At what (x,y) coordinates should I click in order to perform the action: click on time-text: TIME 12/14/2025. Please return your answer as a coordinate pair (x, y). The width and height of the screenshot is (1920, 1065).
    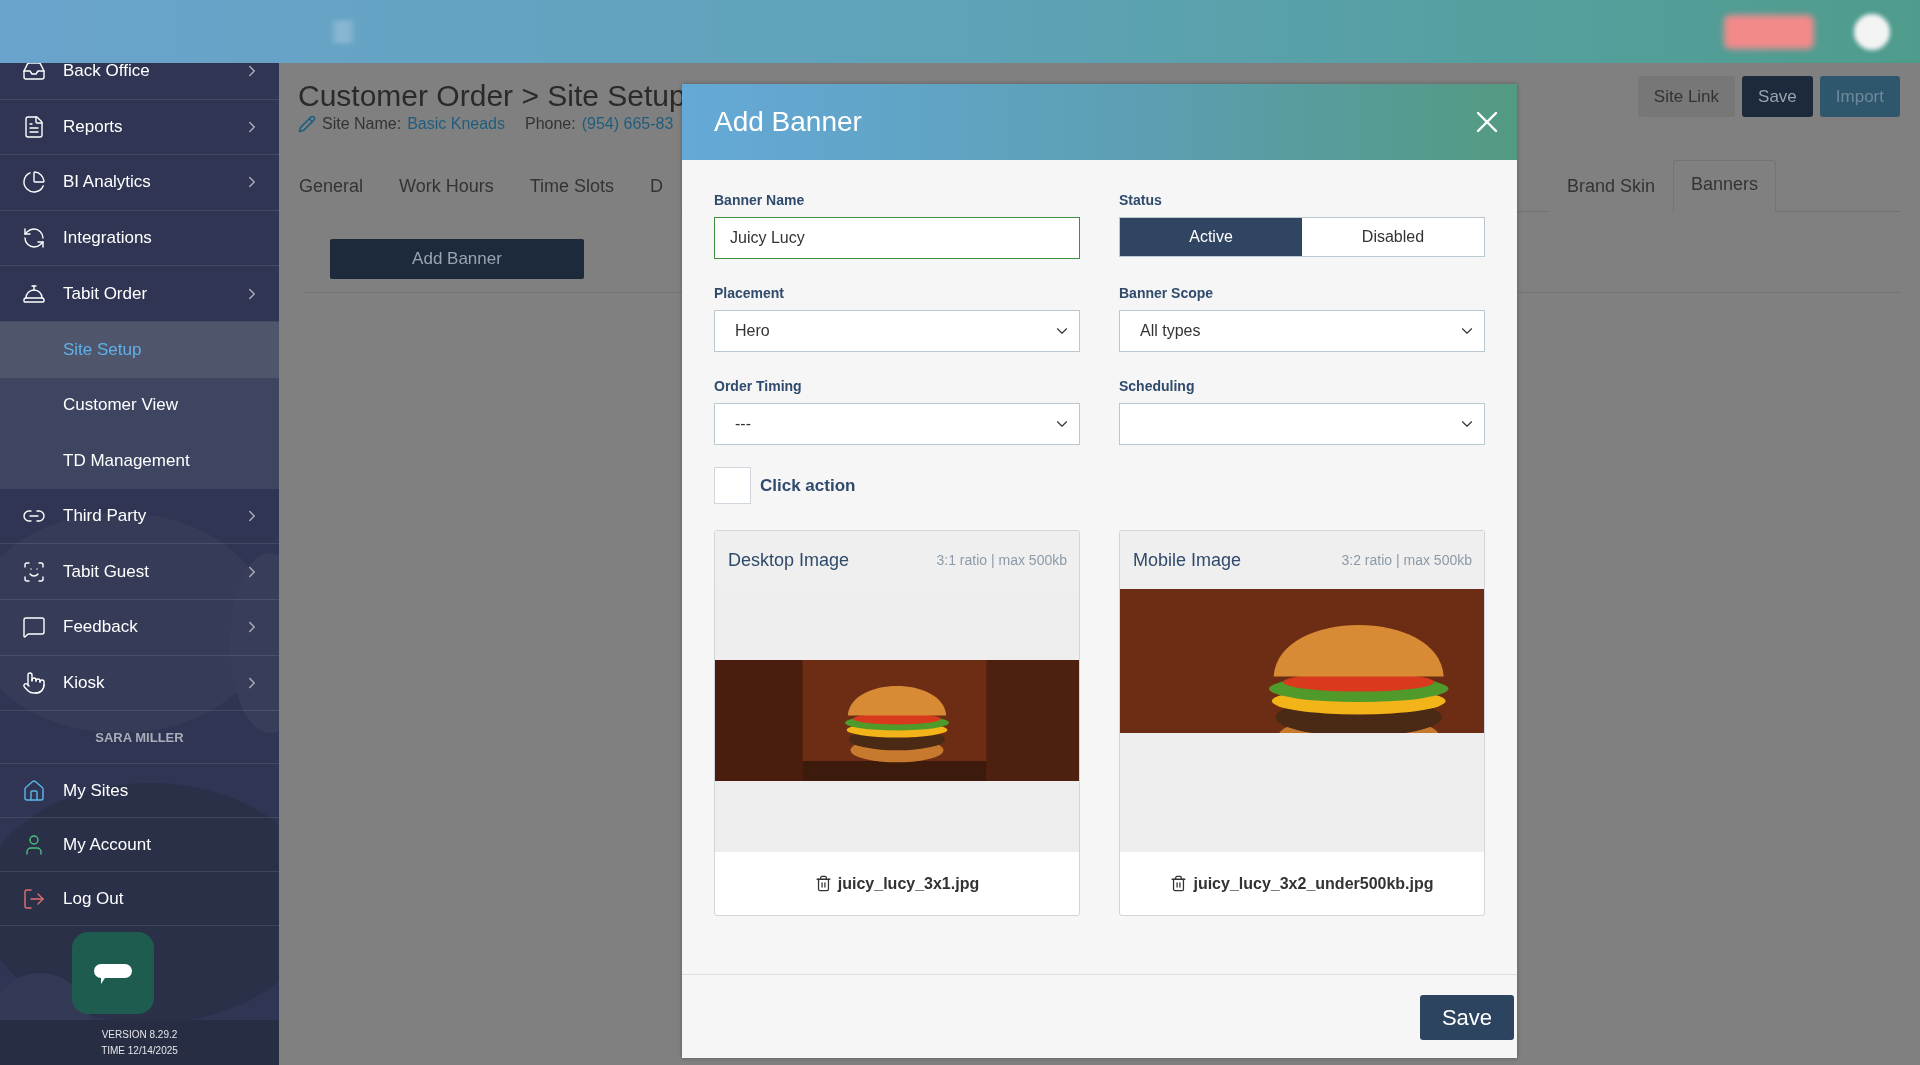
    Looking at the image, I should click on (139, 1050).